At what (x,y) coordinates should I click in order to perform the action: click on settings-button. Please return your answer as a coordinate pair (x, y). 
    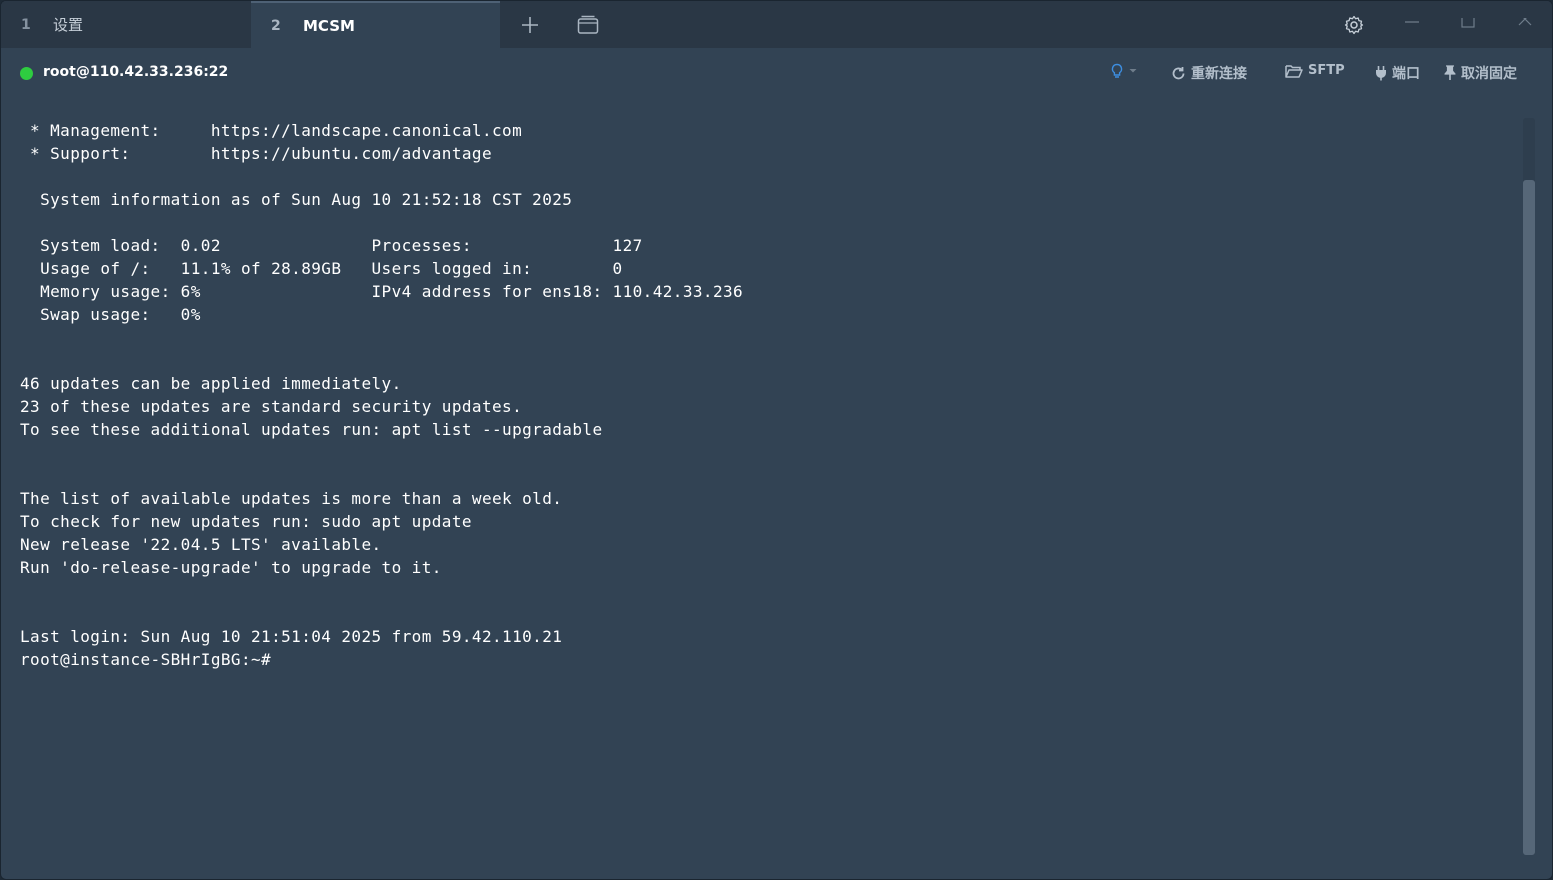
    Looking at the image, I should click on (1354, 25).